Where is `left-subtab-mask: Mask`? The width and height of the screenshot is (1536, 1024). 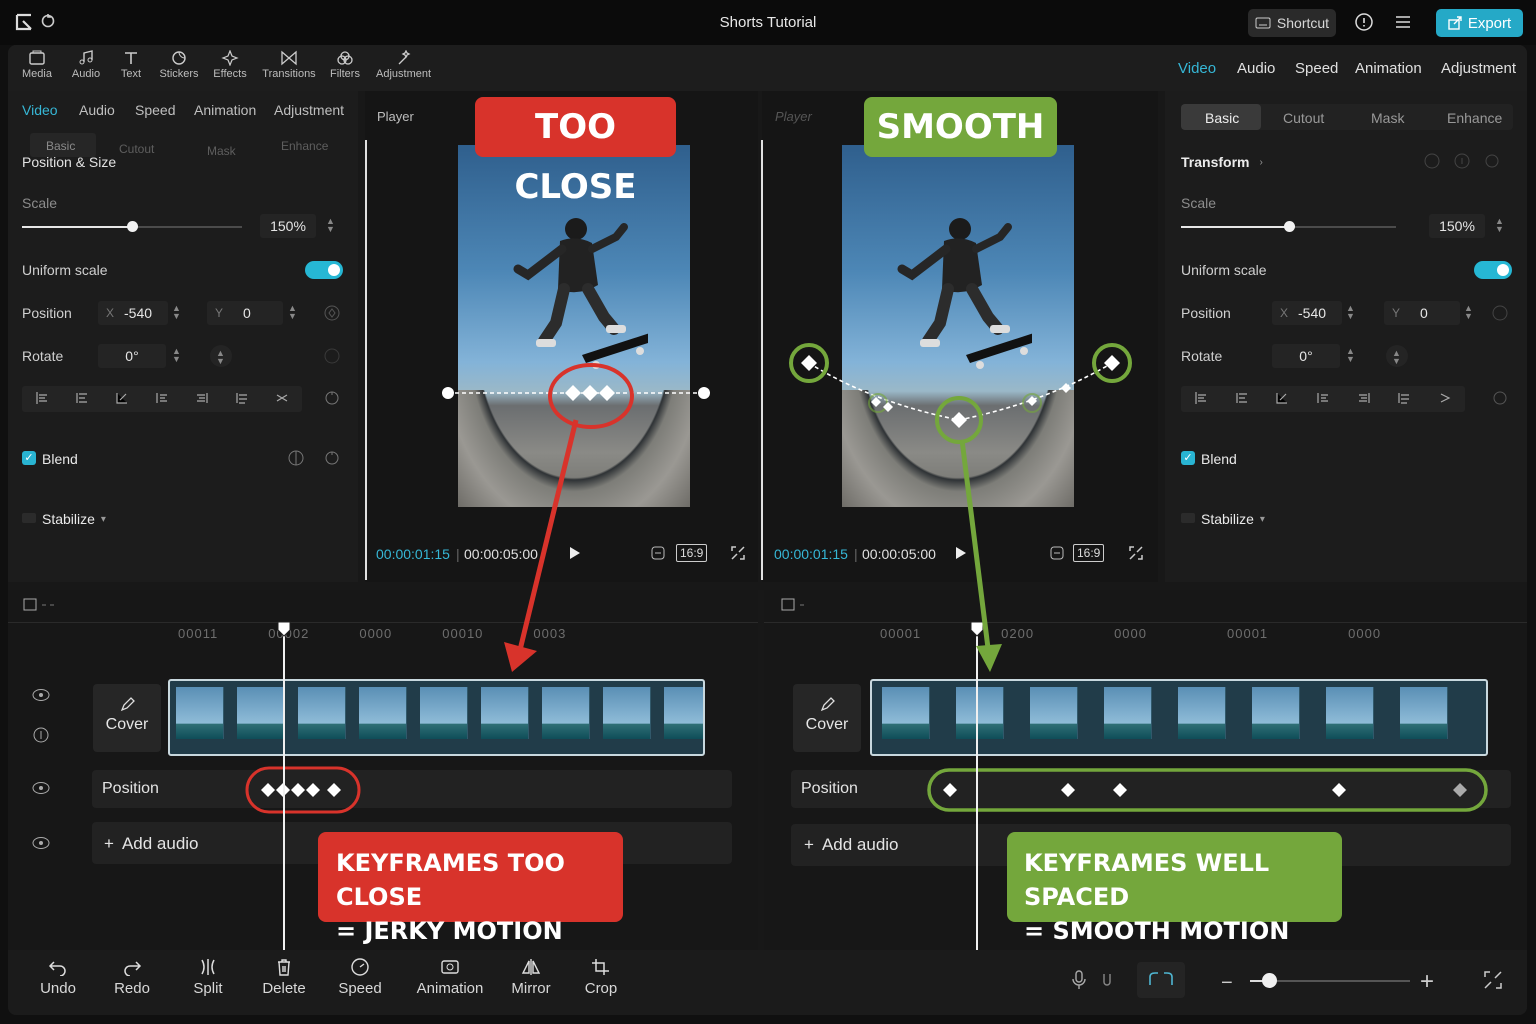
left-subtab-mask: Mask is located at coordinates (221, 151).